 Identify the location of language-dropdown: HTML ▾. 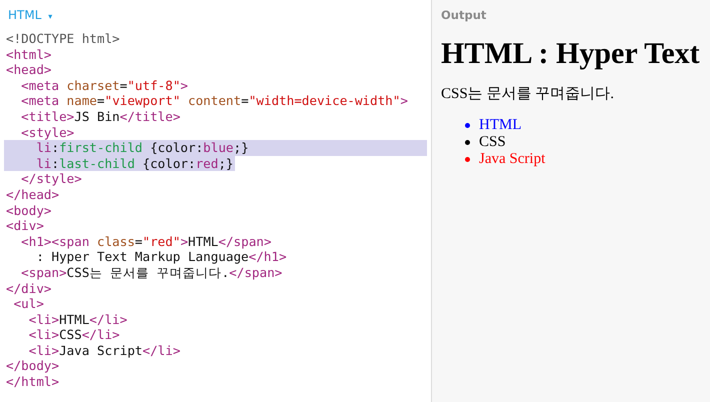
(26, 15).